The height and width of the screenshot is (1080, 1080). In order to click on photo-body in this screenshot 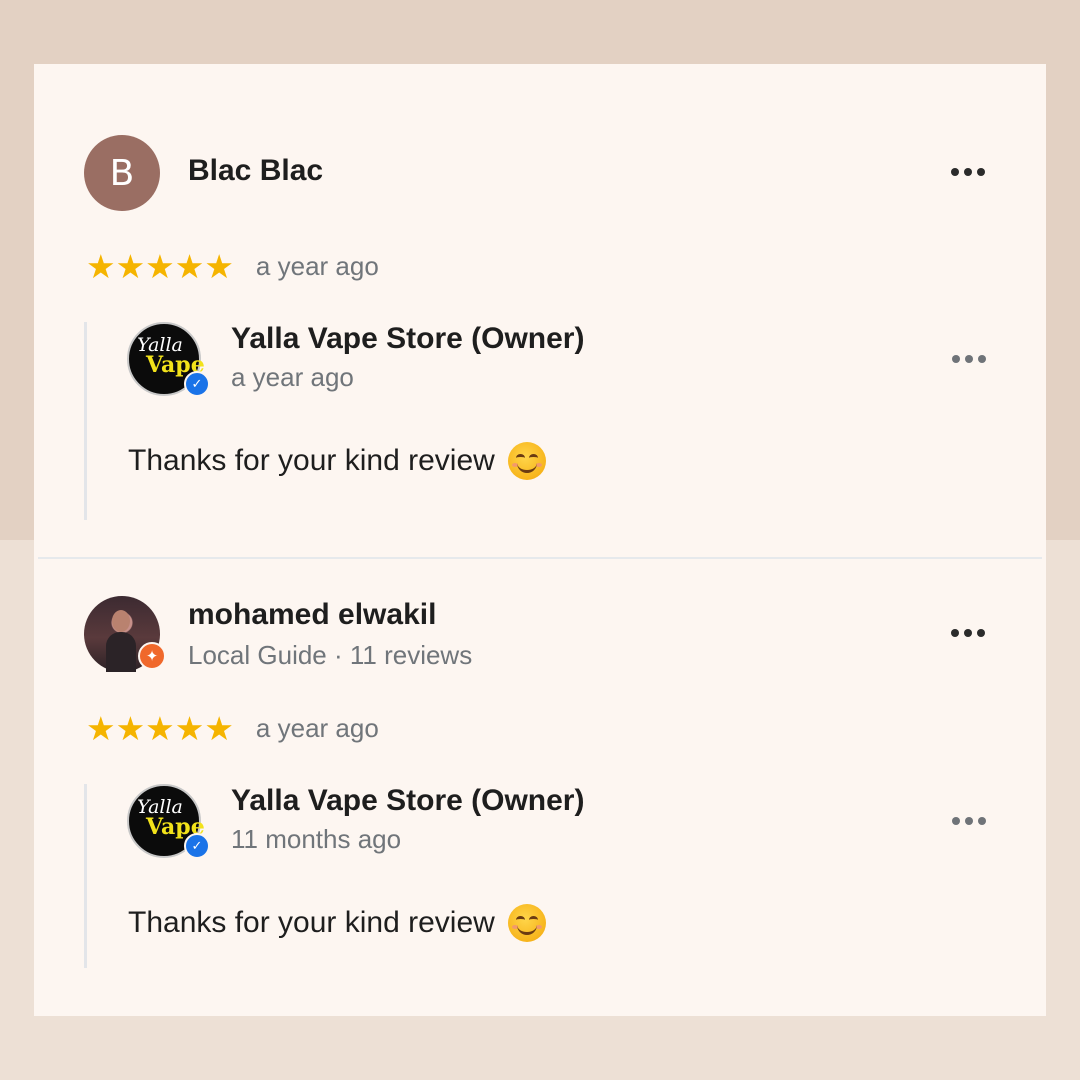, I will do `click(121, 652)`.